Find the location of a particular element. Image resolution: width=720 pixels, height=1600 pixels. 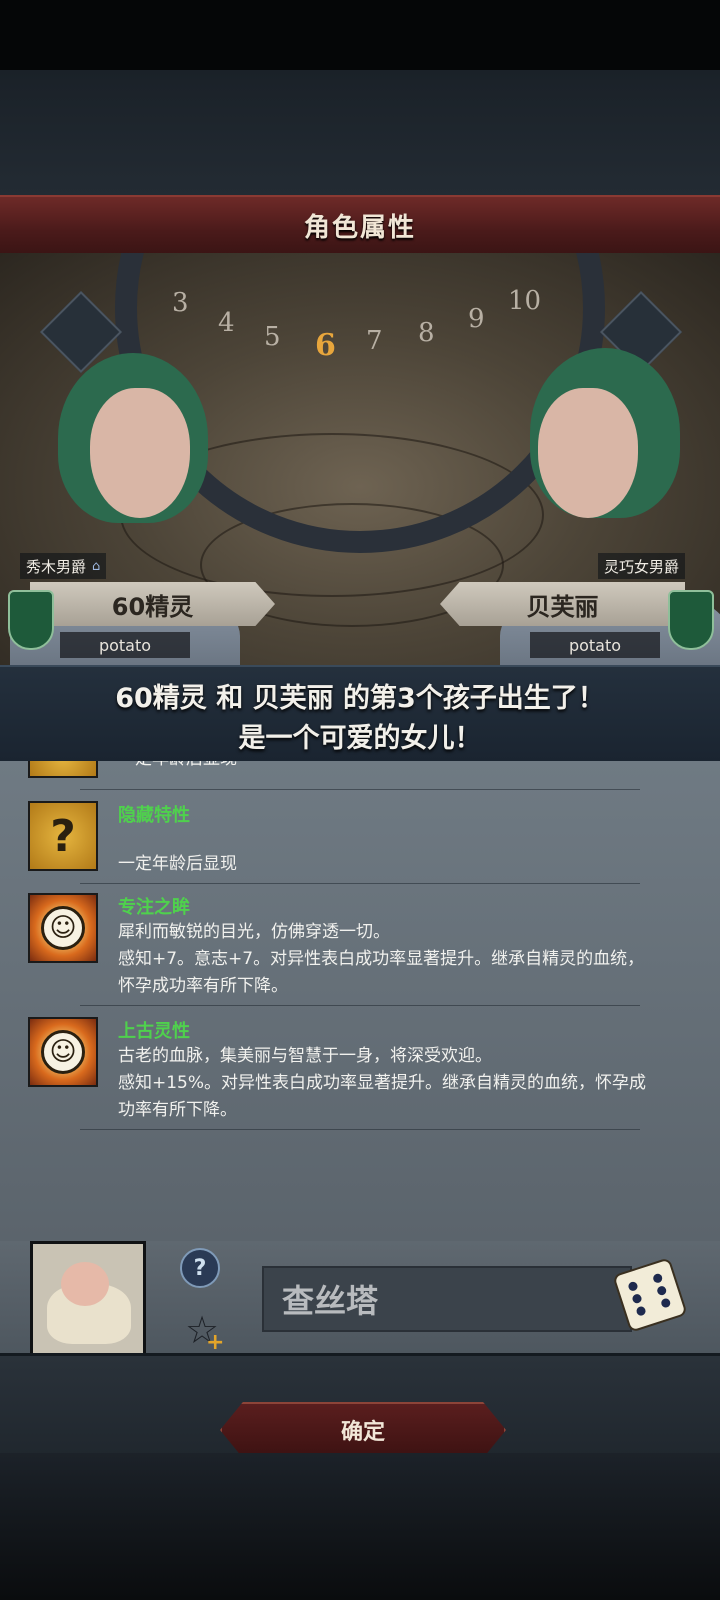

dial-number-current: 6 is located at coordinates (325, 345).